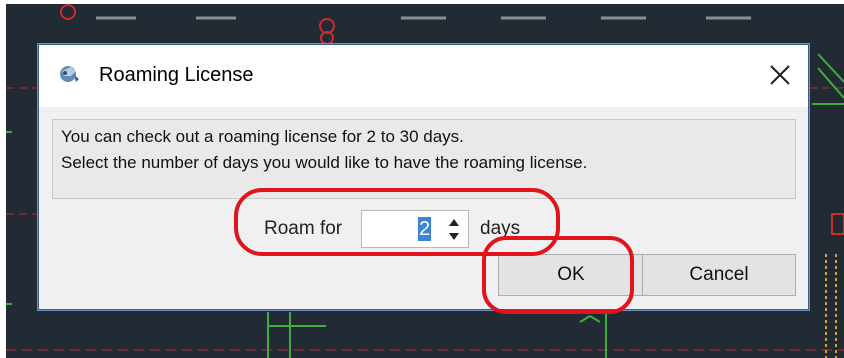 The width and height of the screenshot is (844, 358). Describe the element at coordinates (454, 222) in the screenshot. I see `spin-up-arrow-icon` at that location.